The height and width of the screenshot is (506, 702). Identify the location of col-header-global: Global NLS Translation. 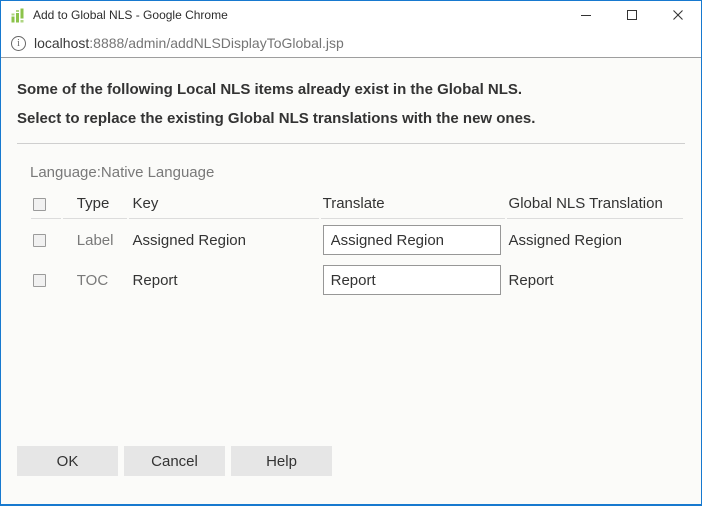
(594, 204).